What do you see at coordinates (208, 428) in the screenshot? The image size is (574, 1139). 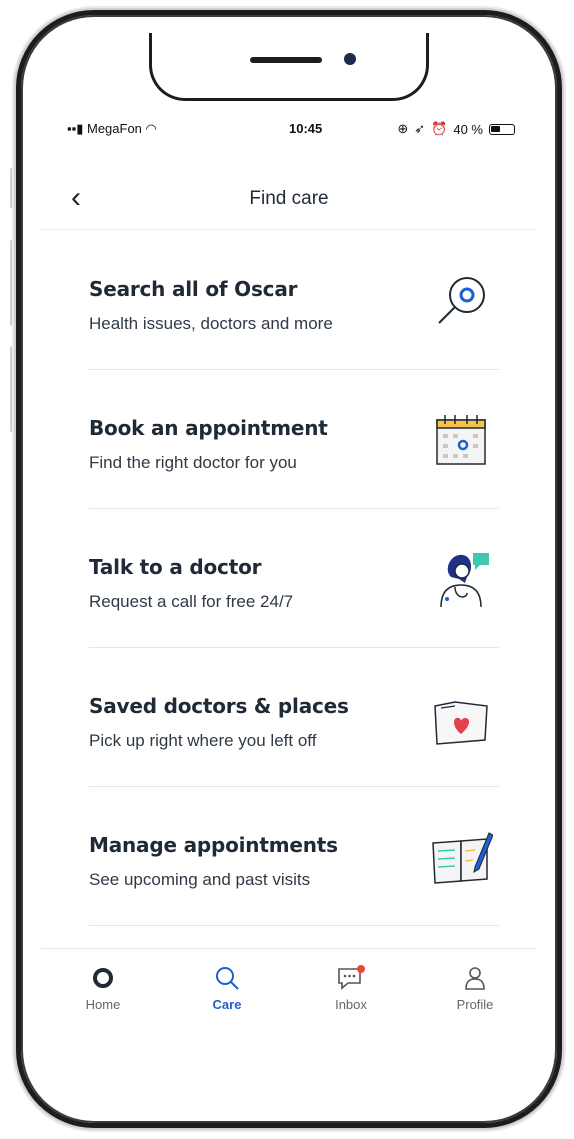 I see `option-title: Book an appointment` at bounding box center [208, 428].